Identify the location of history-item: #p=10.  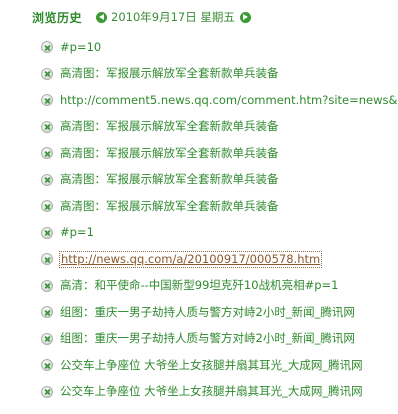
(219, 47).